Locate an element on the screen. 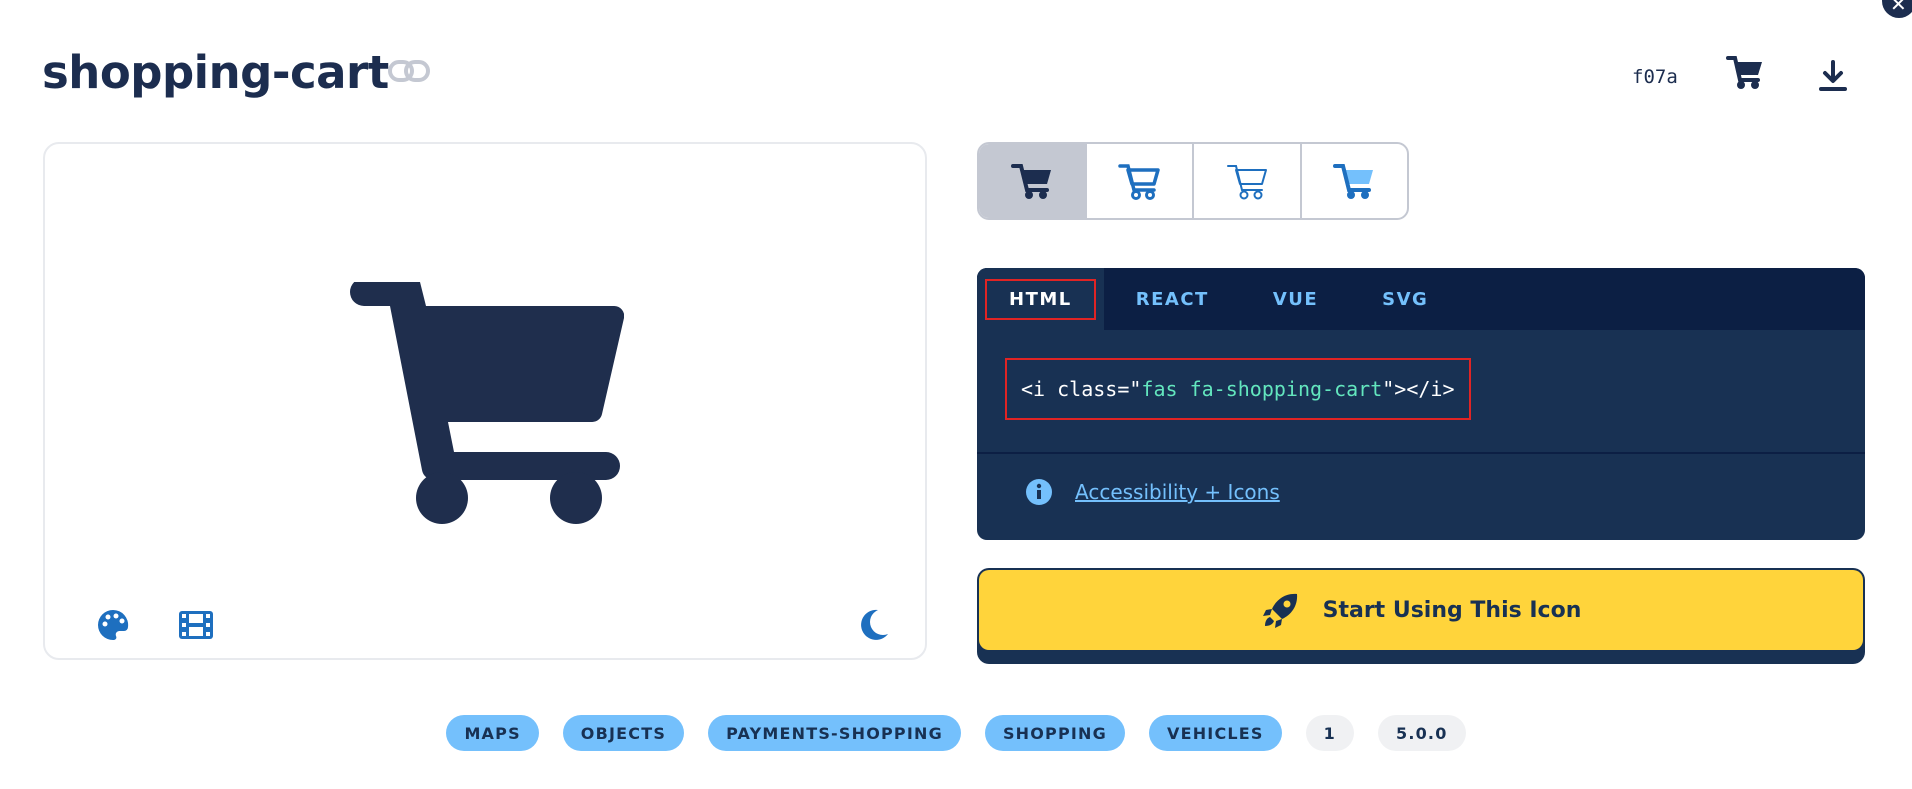  style-tab-regular is located at coordinates (1140, 181).